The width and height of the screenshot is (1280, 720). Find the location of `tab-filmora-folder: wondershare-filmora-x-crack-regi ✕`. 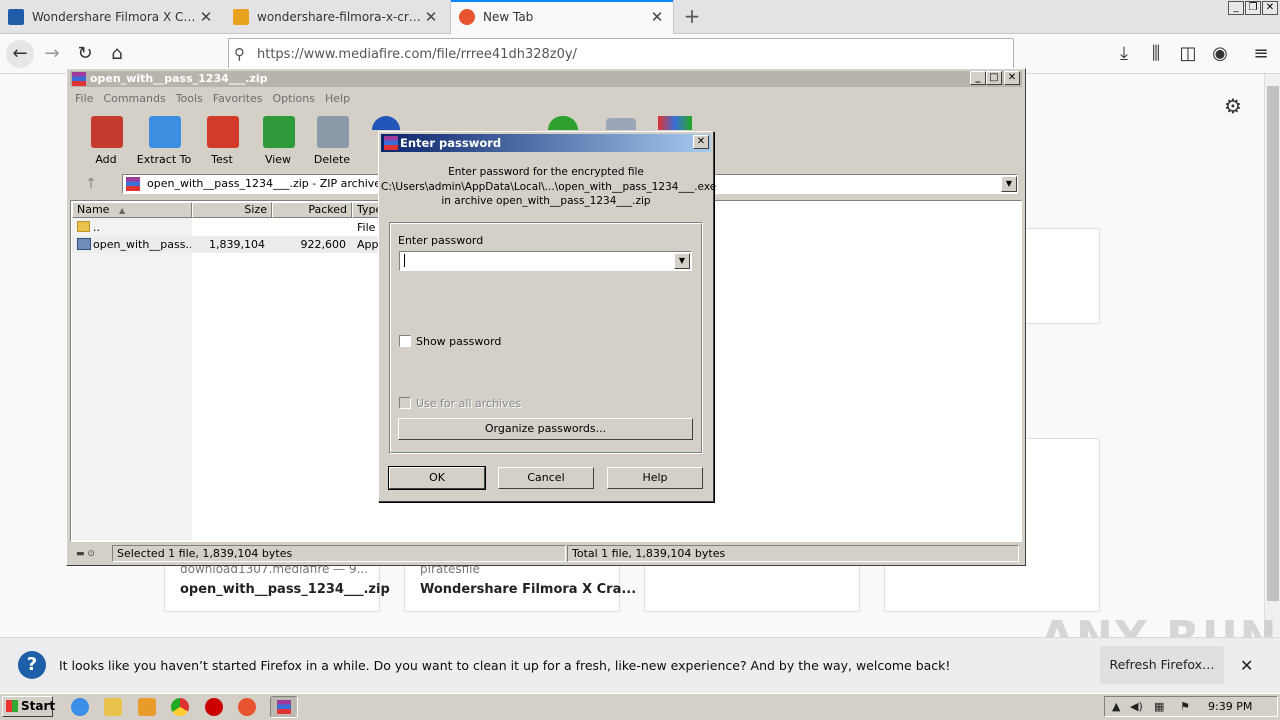

tab-filmora-folder: wondershare-filmora-x-crack-regi ✕ is located at coordinates (336, 17).